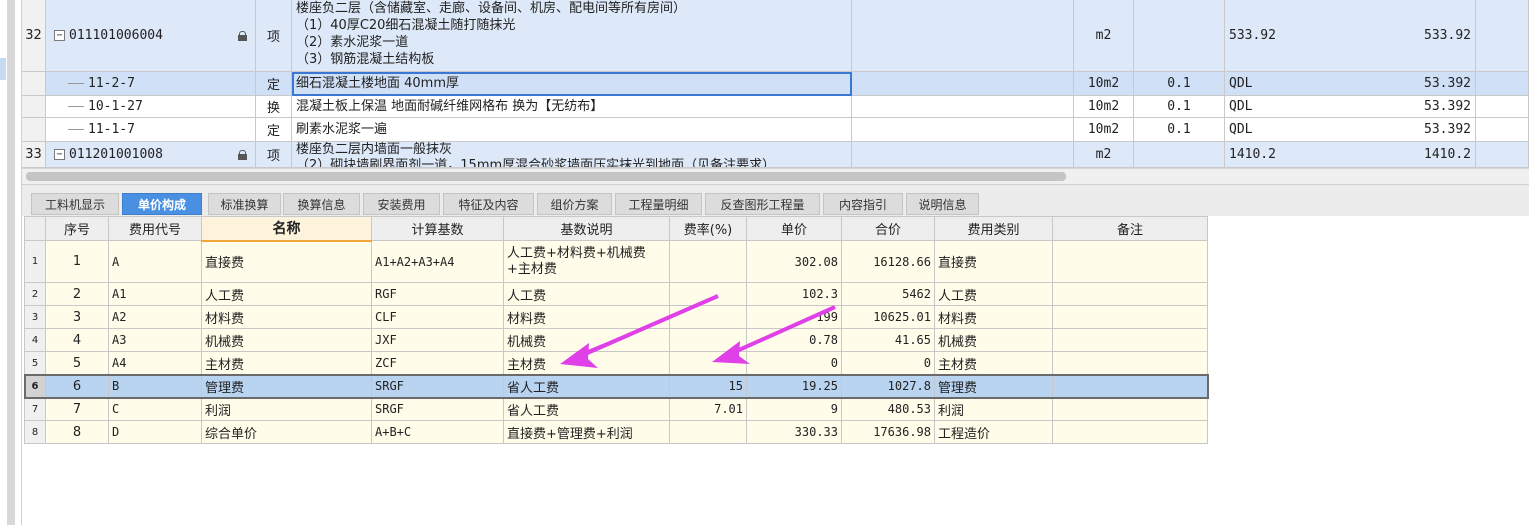  What do you see at coordinates (993, 386) in the screenshot?
I see `category-cell: 管理费` at bounding box center [993, 386].